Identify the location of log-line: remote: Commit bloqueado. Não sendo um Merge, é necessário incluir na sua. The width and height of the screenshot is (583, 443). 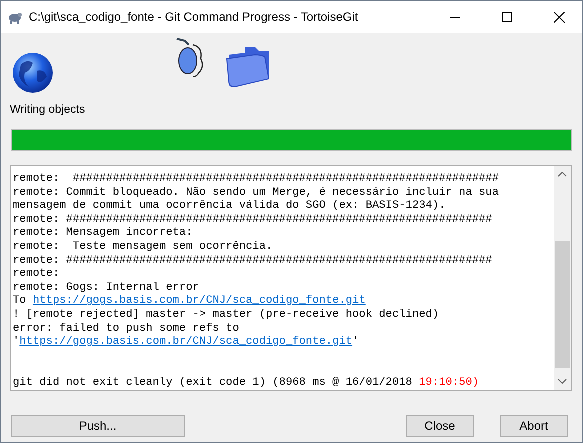
(256, 193).